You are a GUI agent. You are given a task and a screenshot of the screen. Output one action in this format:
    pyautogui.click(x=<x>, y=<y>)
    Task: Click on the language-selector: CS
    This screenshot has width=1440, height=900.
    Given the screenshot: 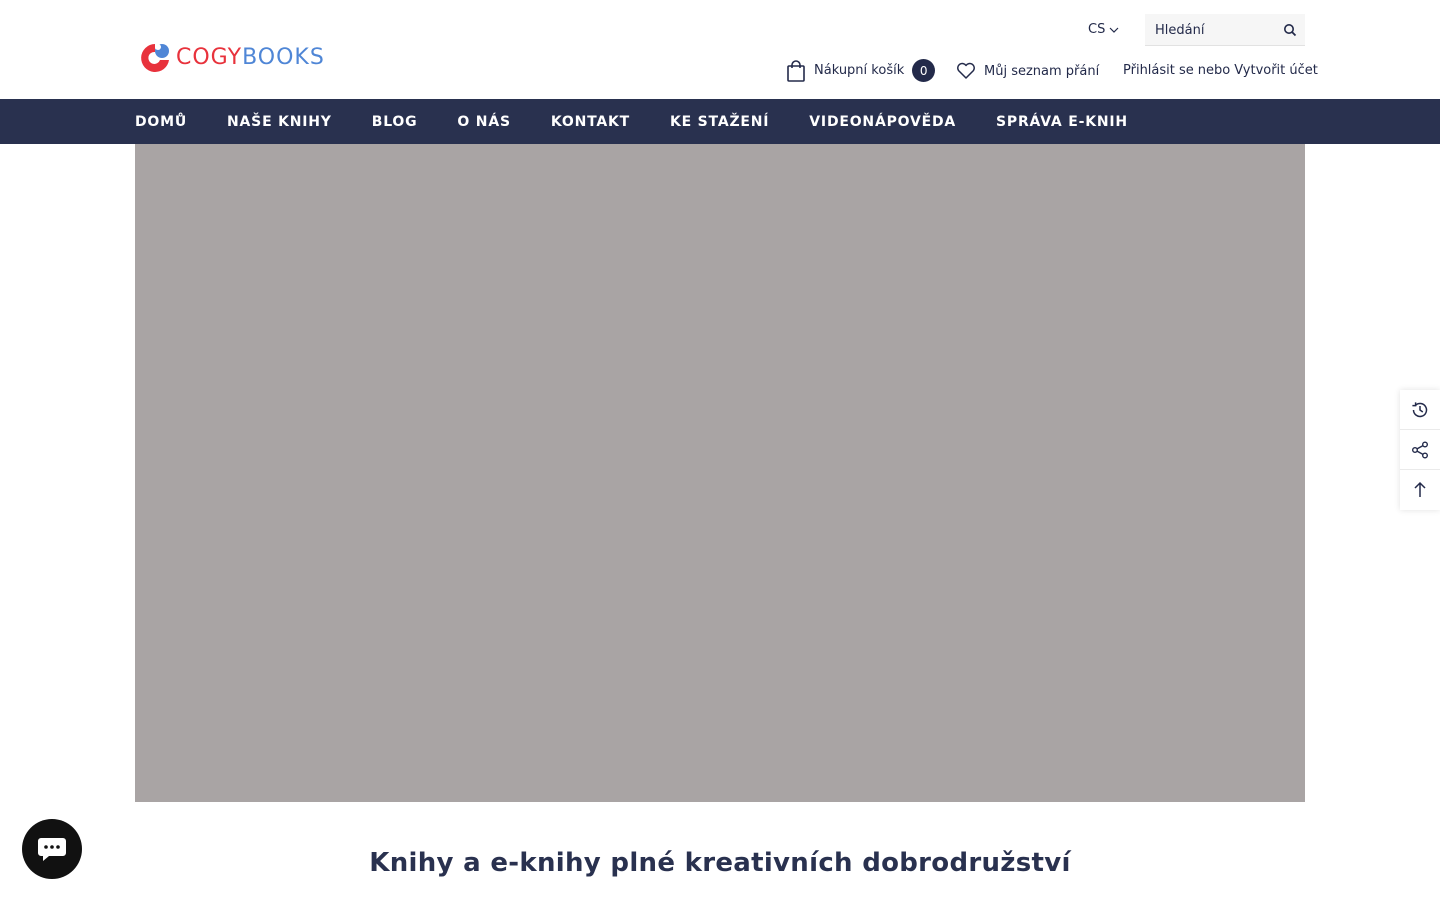 What is the action you would take?
    pyautogui.click(x=1103, y=29)
    